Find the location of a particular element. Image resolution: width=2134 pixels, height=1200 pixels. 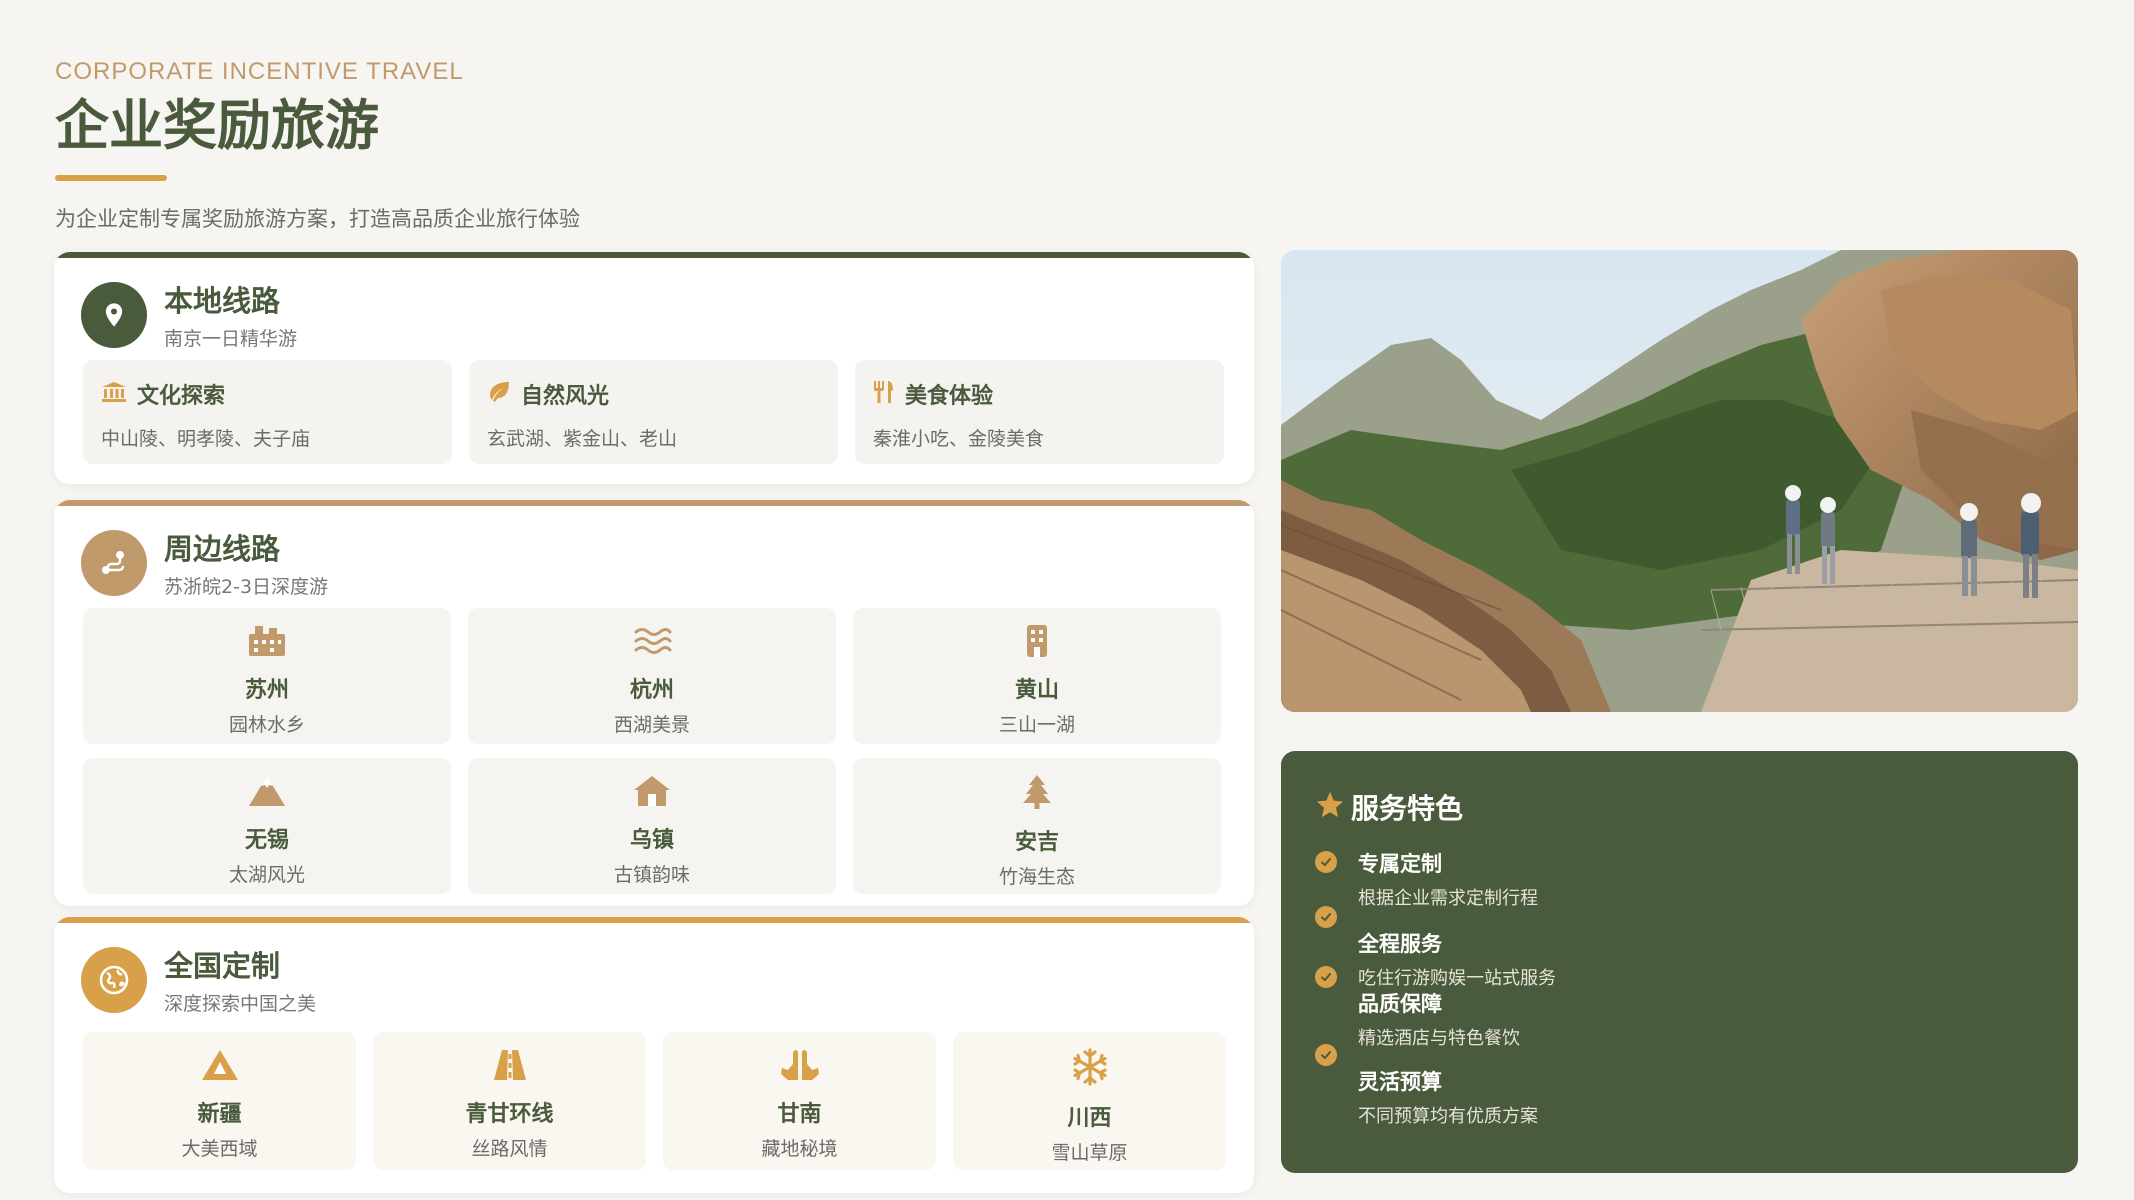

route-icon is located at coordinates (114, 562).